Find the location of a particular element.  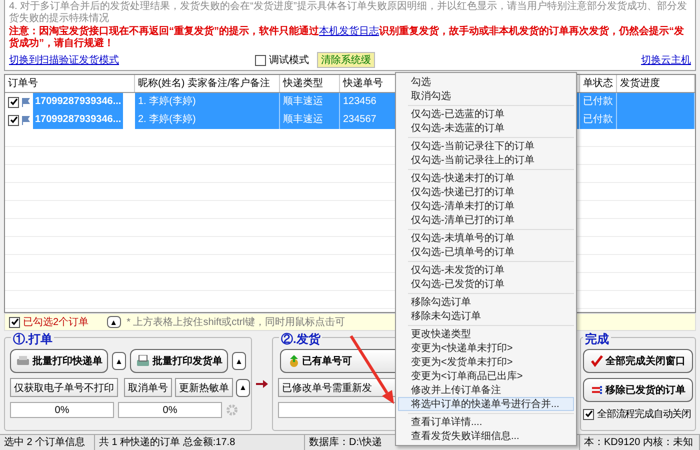

notice-text: 4. 对于多订单合并后的发货处理结果，发货失败的会在“发货进度”提示具体各订单失败原因明细，并以红色显示，请当用户特别注意部分发货成功、部分发货失败的提示特殊情况 is located at coordinates (348, 13).